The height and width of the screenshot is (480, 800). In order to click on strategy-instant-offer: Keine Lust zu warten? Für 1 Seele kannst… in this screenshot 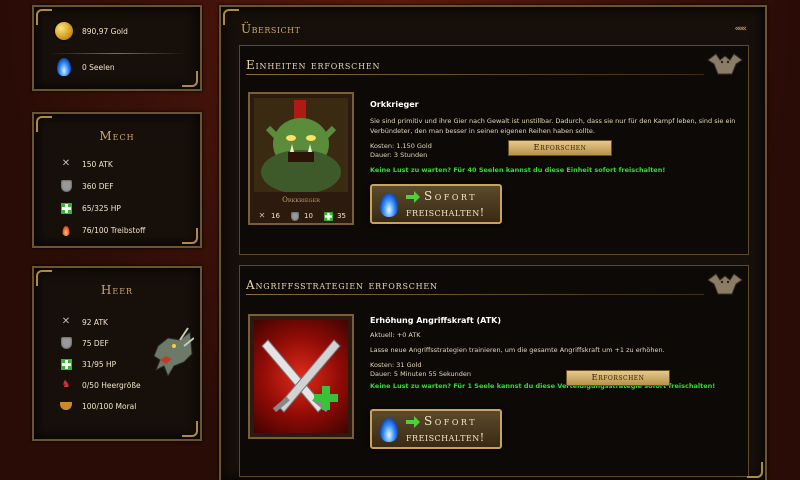, I will do `click(543, 386)`.